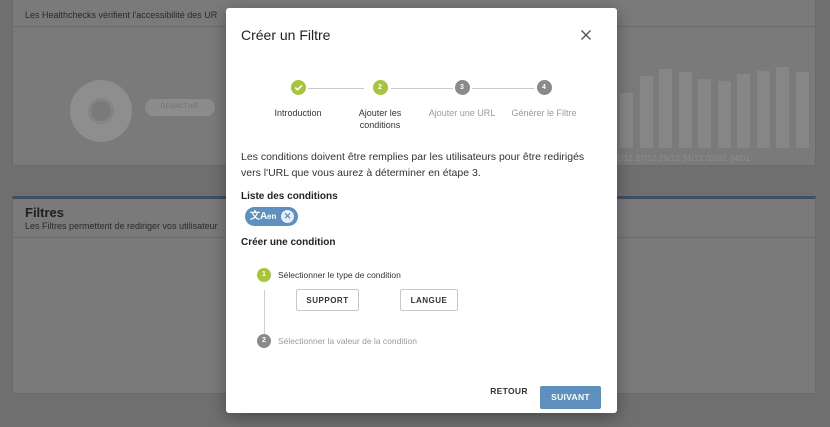  What do you see at coordinates (339, 275) in the screenshot?
I see `substep-label: Sélectionner le type de condition` at bounding box center [339, 275].